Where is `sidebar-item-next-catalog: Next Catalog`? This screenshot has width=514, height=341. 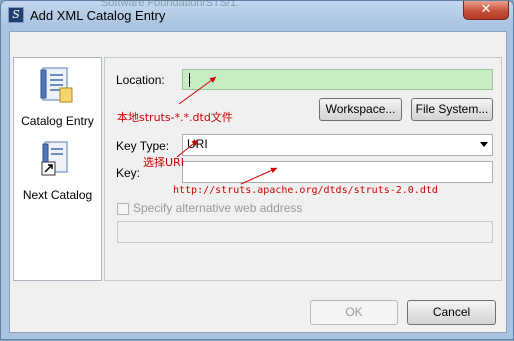 sidebar-item-next-catalog: Next Catalog is located at coordinates (57, 173).